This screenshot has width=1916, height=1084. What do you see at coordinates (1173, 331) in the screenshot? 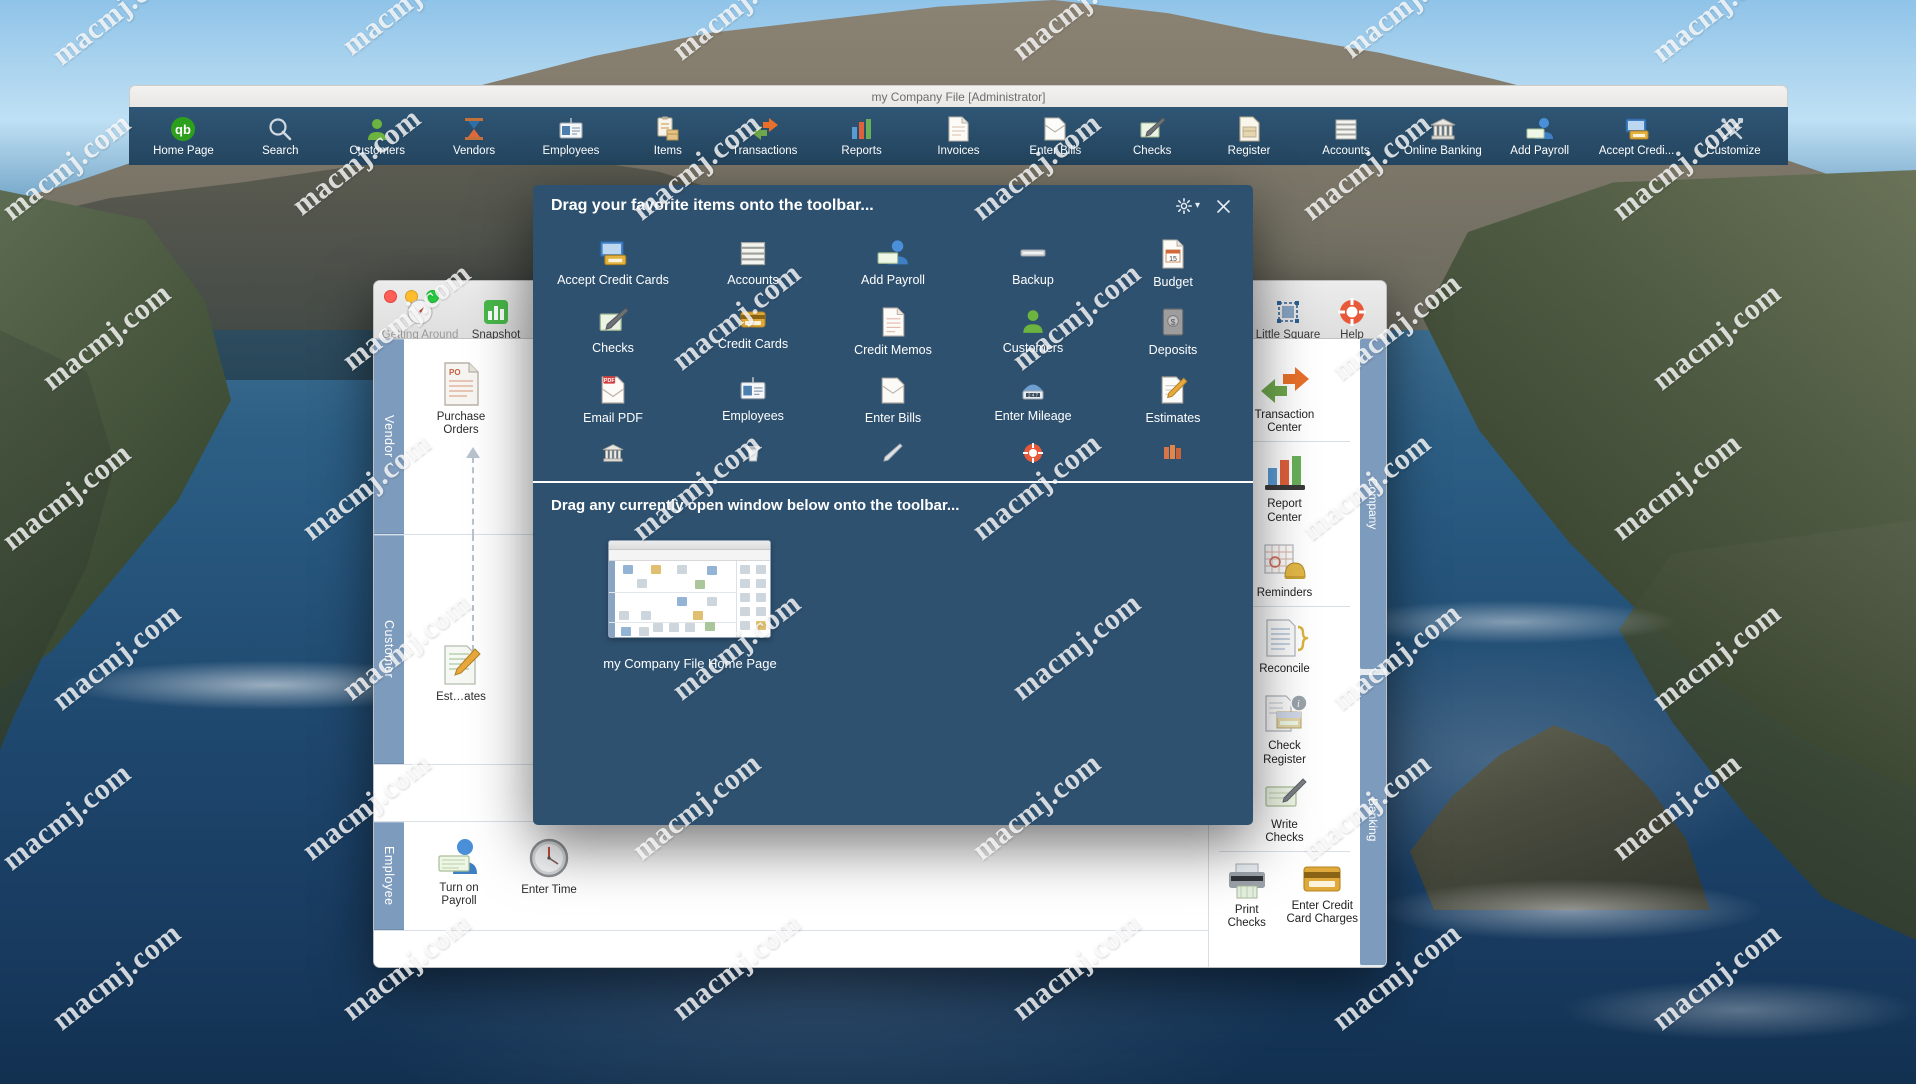
I see `customize-item-deposits: $ Deposits` at bounding box center [1173, 331].